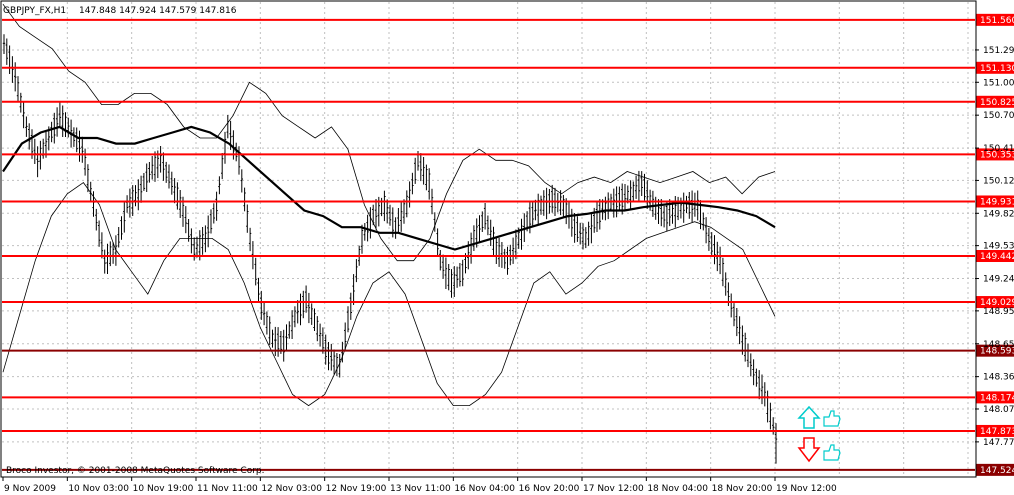 The width and height of the screenshot is (1014, 495). What do you see at coordinates (742, 489) in the screenshot?
I see `x-tick-label: 18 Nov 20:00` at bounding box center [742, 489].